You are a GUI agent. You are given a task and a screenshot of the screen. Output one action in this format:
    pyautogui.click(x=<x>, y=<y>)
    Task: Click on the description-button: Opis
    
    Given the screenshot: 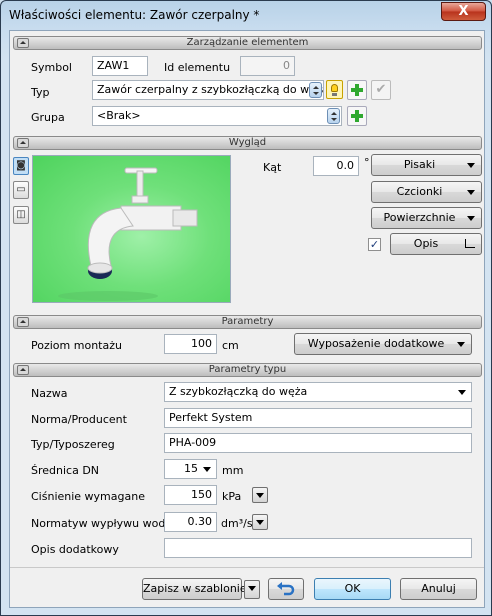 What is the action you would take?
    pyautogui.click(x=436, y=244)
    